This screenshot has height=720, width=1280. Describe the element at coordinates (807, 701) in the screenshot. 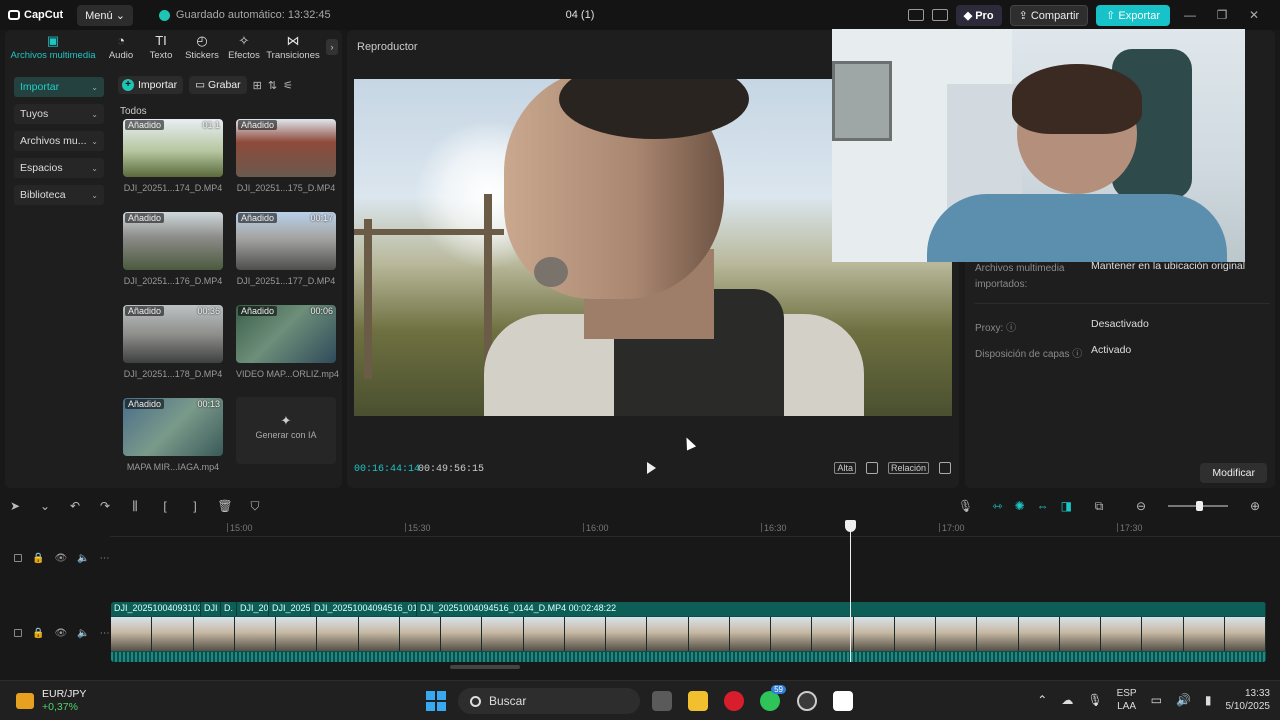

I see `chatgpt-icon` at that location.